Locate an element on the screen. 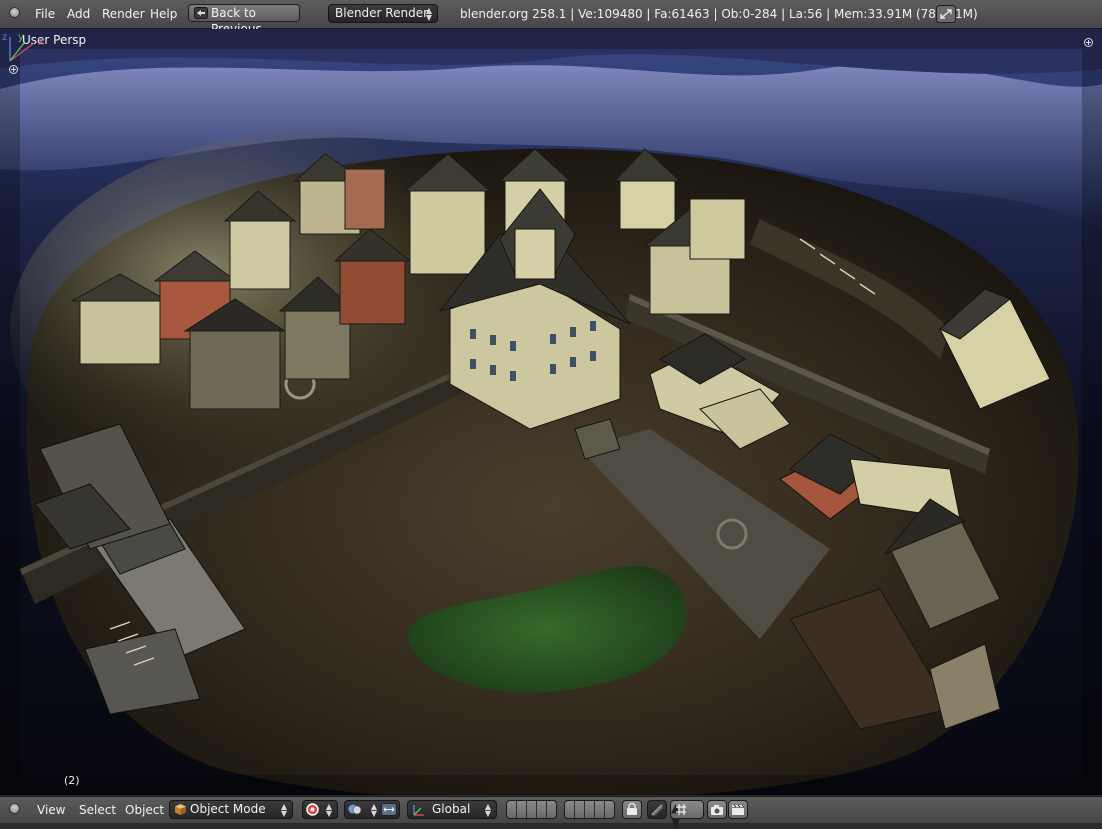  current-frame-label: (2) is located at coordinates (72, 780).